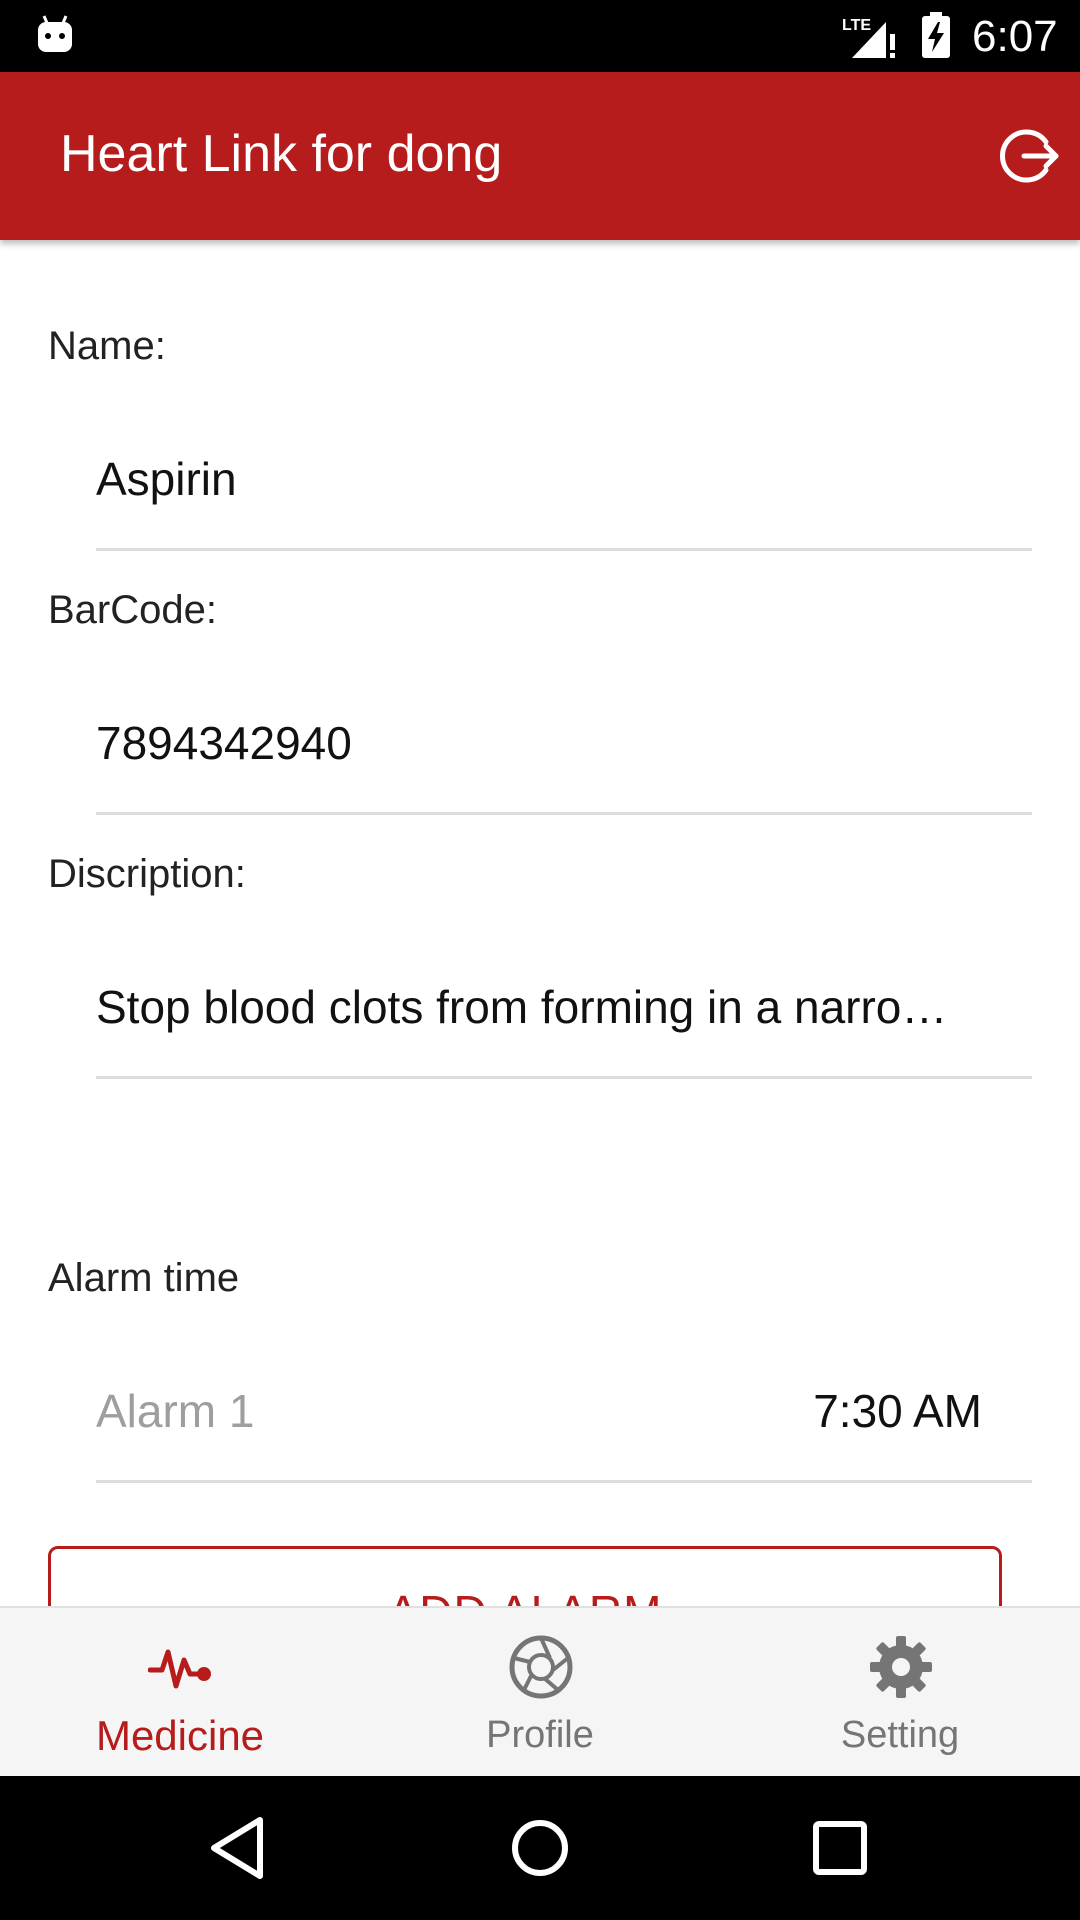 Image resolution: width=1080 pixels, height=1920 pixels. What do you see at coordinates (132, 610) in the screenshot?
I see `barcode-label: BarCode:` at bounding box center [132, 610].